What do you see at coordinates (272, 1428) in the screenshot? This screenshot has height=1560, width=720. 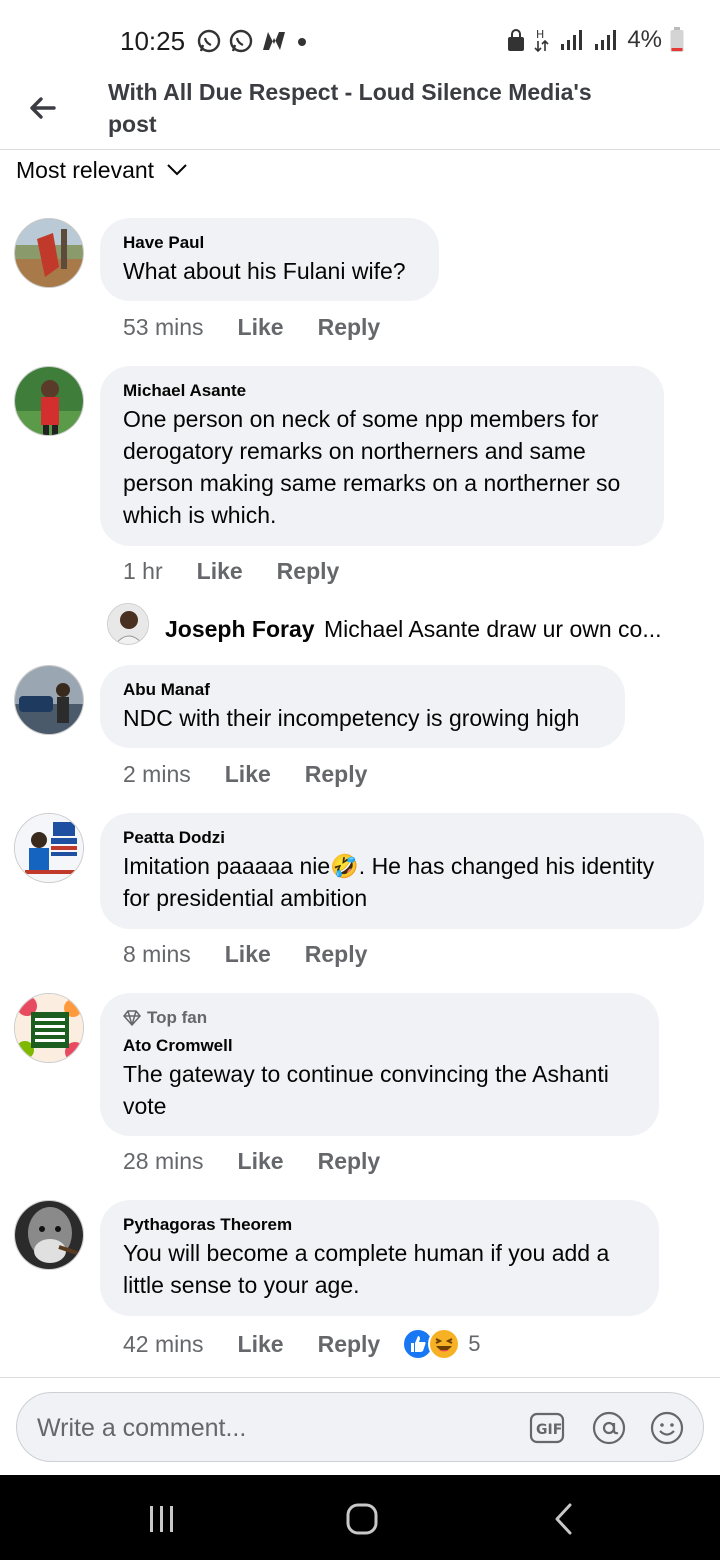 I see `comment-input` at bounding box center [272, 1428].